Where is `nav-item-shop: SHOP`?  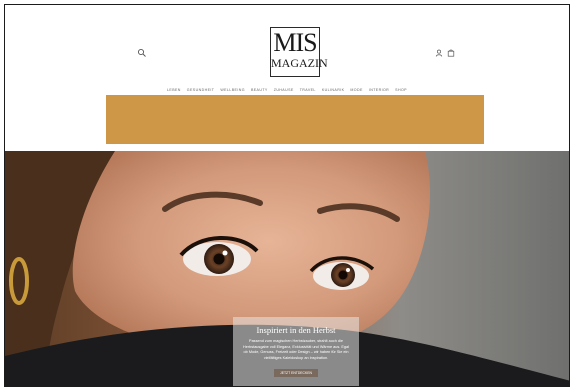
nav-item-shop: SHOP is located at coordinates (401, 90).